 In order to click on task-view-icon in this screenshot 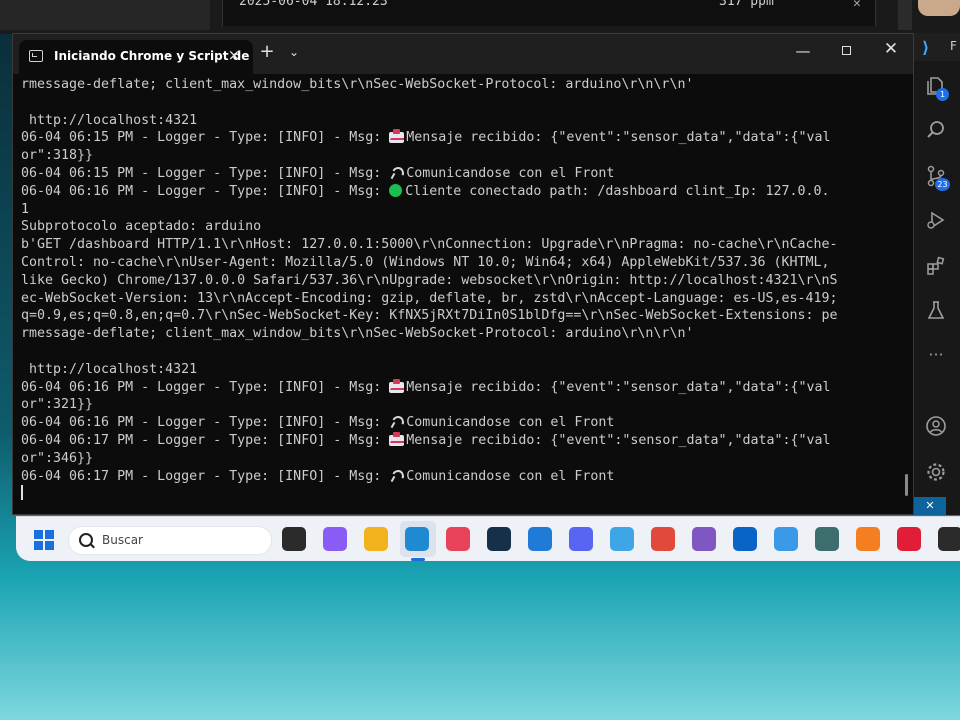, I will do `click(294, 539)`.